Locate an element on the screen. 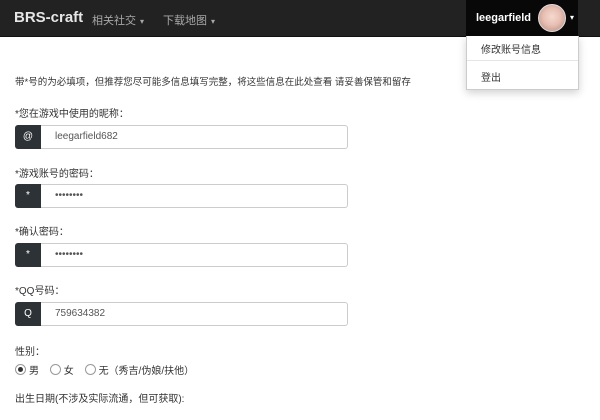 This screenshot has width=600, height=420. birthday-label: 出生日期(不涉及实际流通，但可获取): is located at coordinates (100, 399).